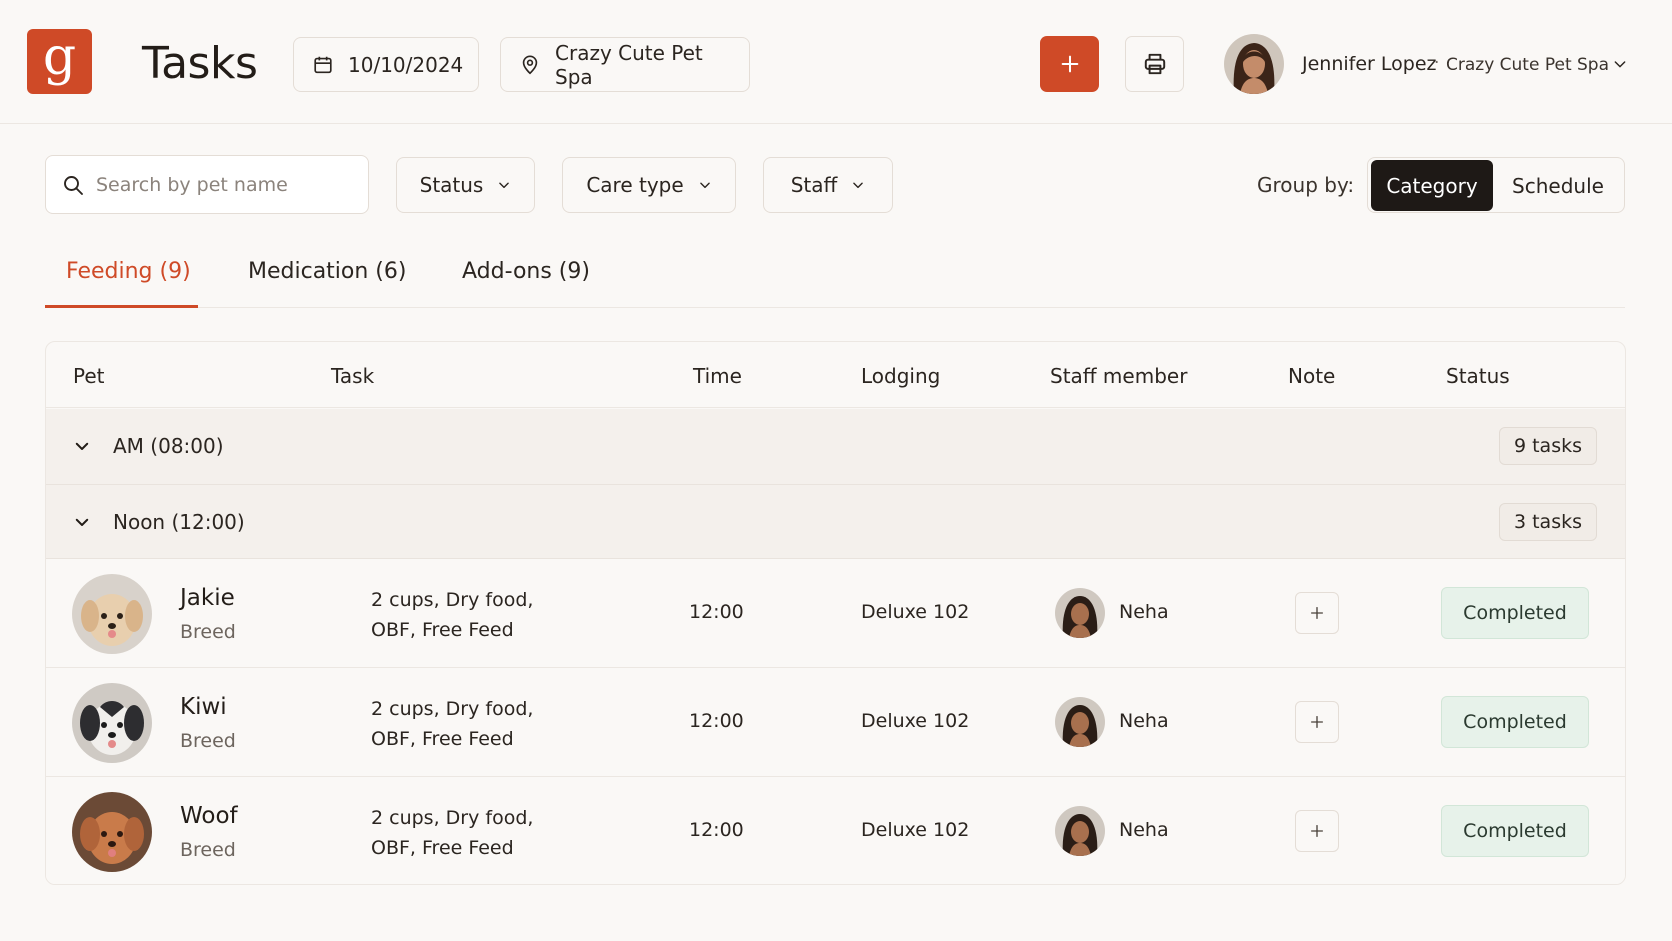 Image resolution: width=1672 pixels, height=941 pixels. I want to click on user-organization: Crazy Cute Pet Spa, so click(1528, 65).